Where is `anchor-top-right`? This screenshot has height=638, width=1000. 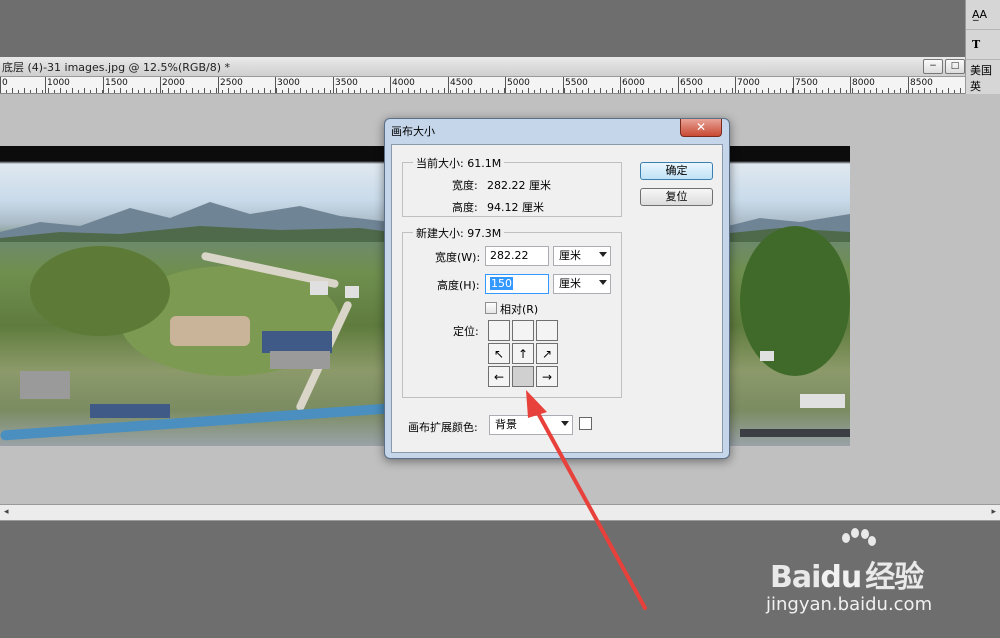 anchor-top-right is located at coordinates (547, 330).